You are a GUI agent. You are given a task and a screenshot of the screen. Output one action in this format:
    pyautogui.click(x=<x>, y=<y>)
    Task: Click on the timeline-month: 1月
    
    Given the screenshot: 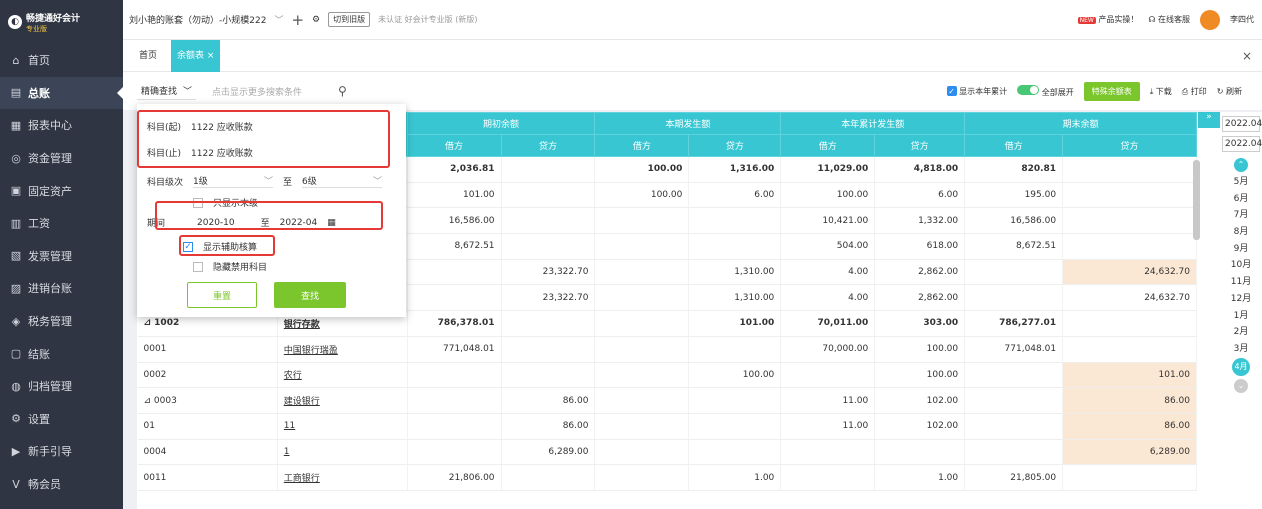 What is the action you would take?
    pyautogui.click(x=1241, y=316)
    